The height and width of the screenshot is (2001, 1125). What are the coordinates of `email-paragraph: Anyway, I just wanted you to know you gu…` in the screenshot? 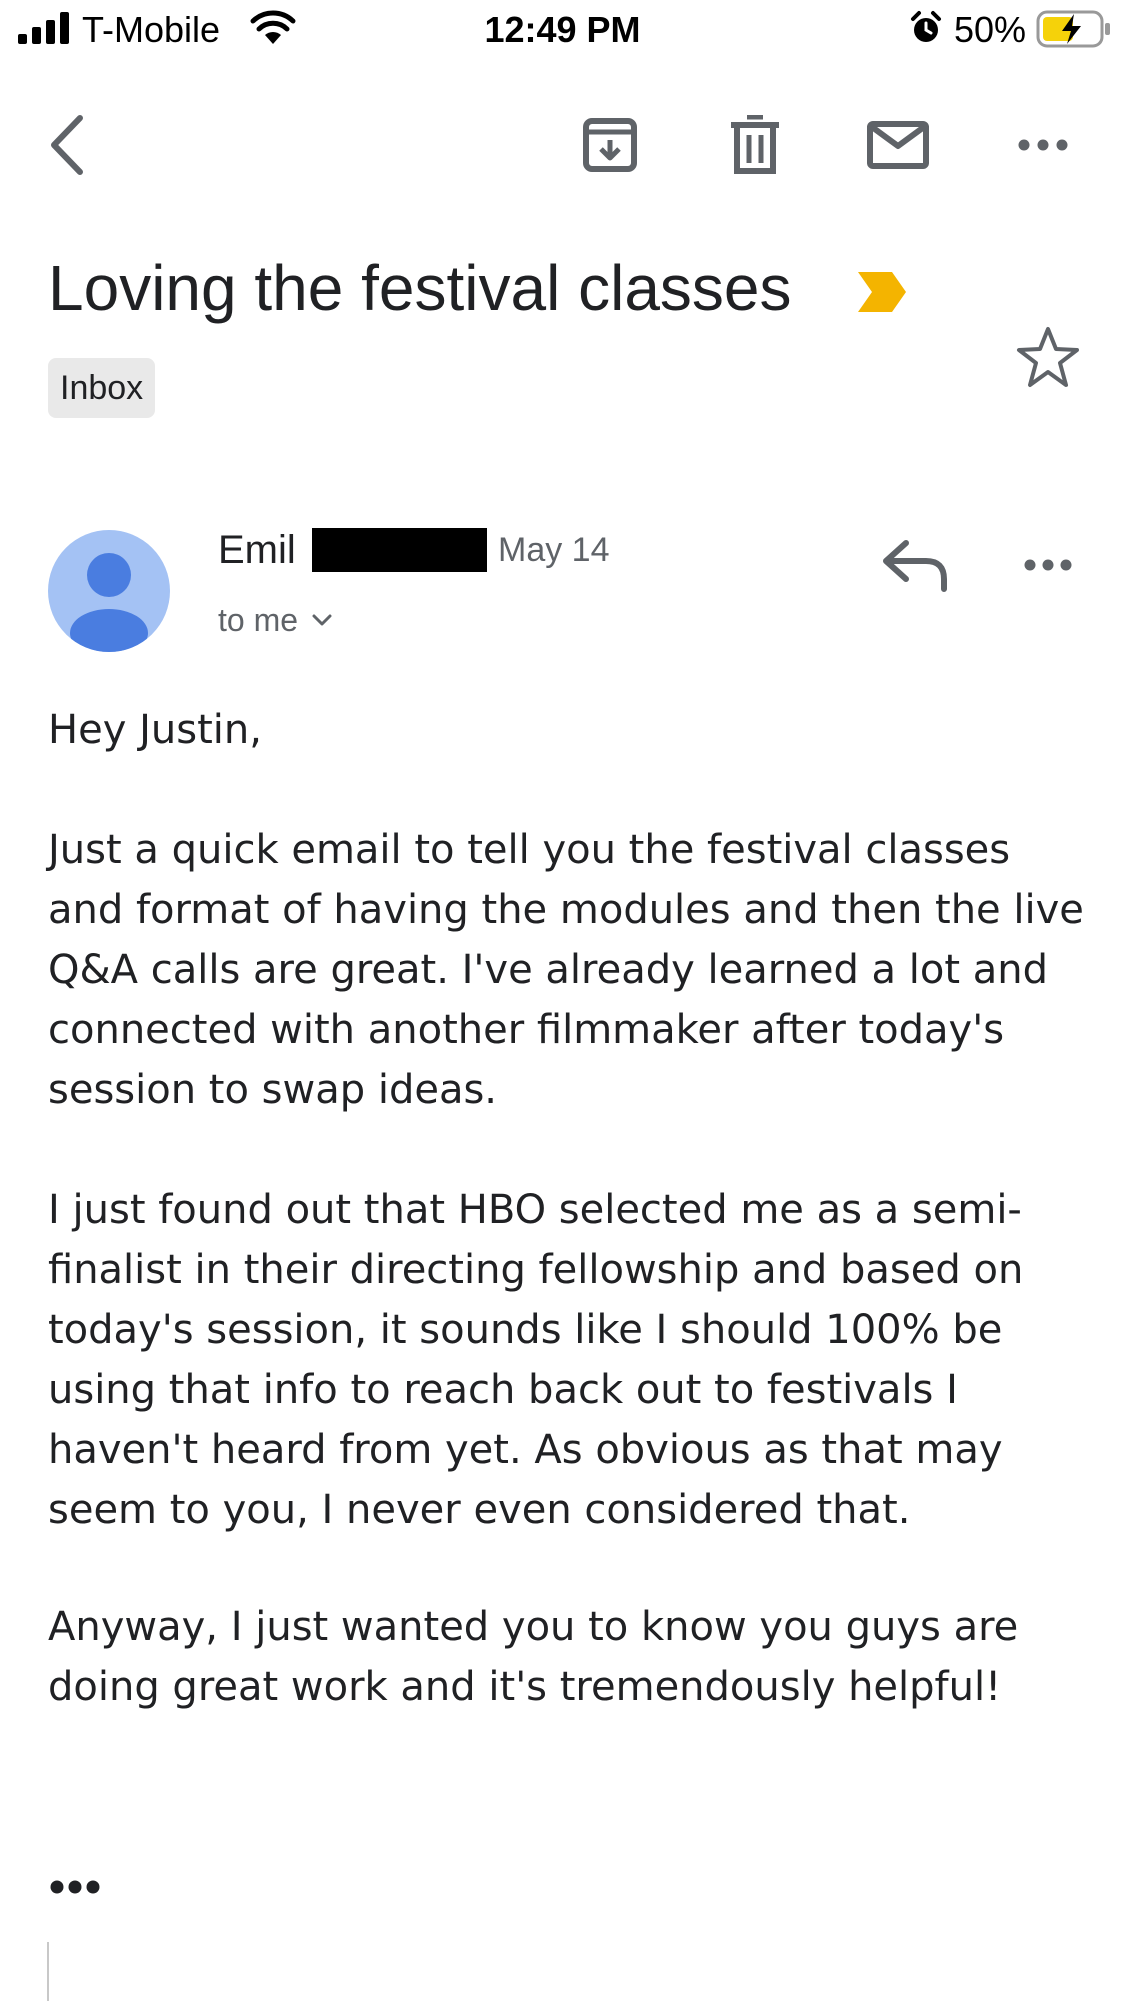 It's located at (533, 1657).